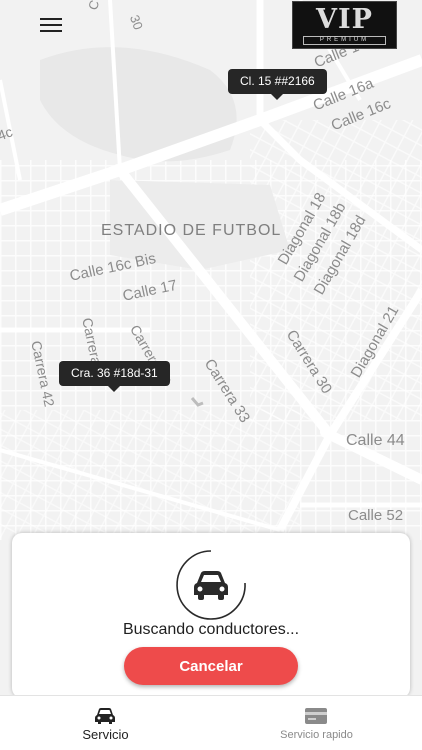 This screenshot has height=750, width=422. What do you see at coordinates (211, 666) in the screenshot?
I see `cancel-button: Cancelar` at bounding box center [211, 666].